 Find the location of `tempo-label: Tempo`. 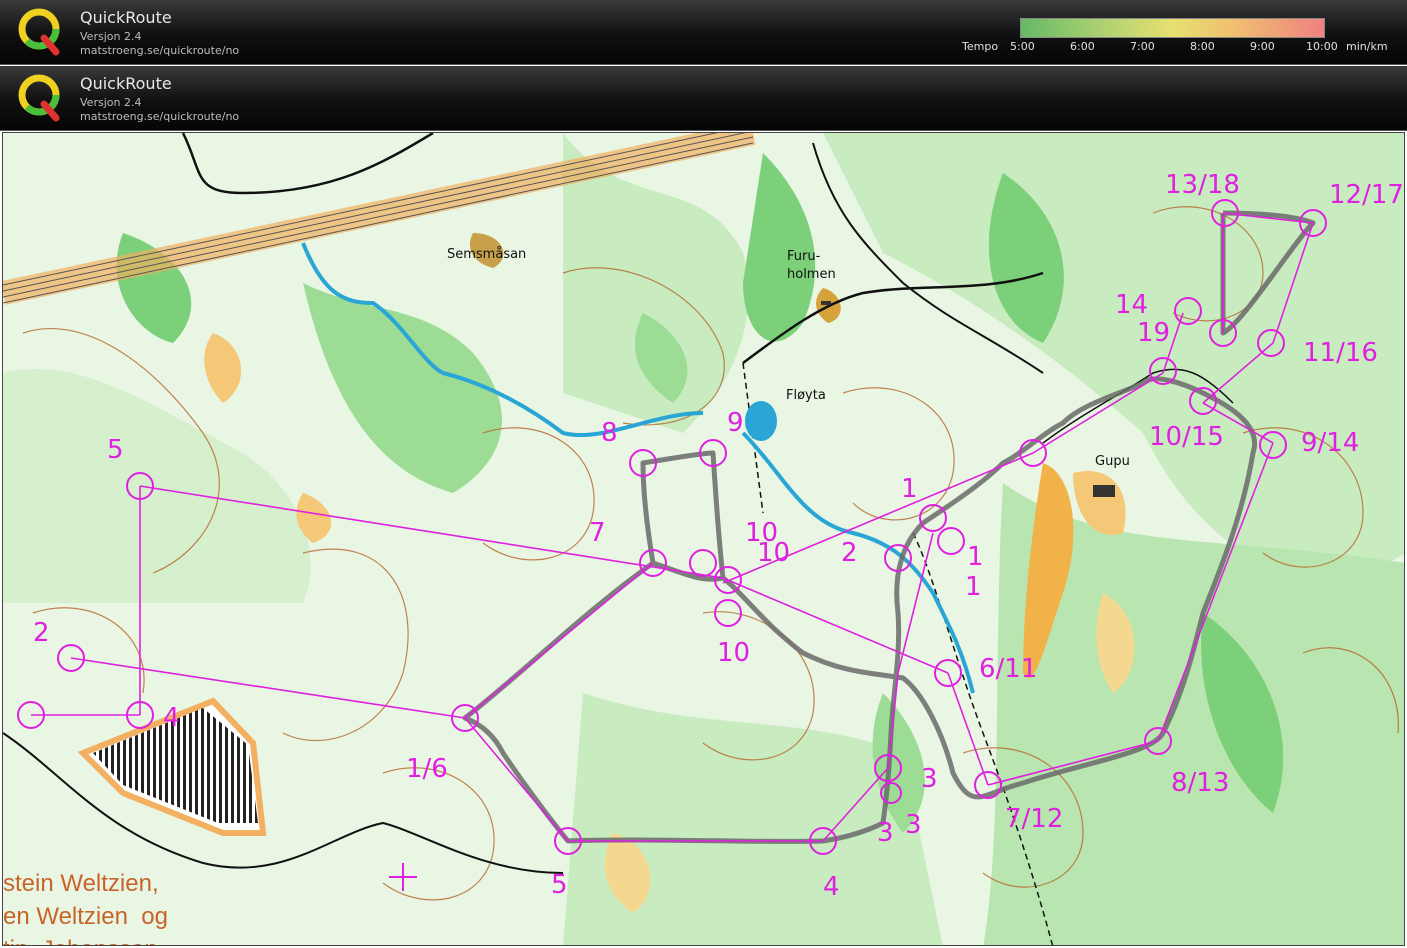

tempo-label: Tempo is located at coordinates (980, 46).